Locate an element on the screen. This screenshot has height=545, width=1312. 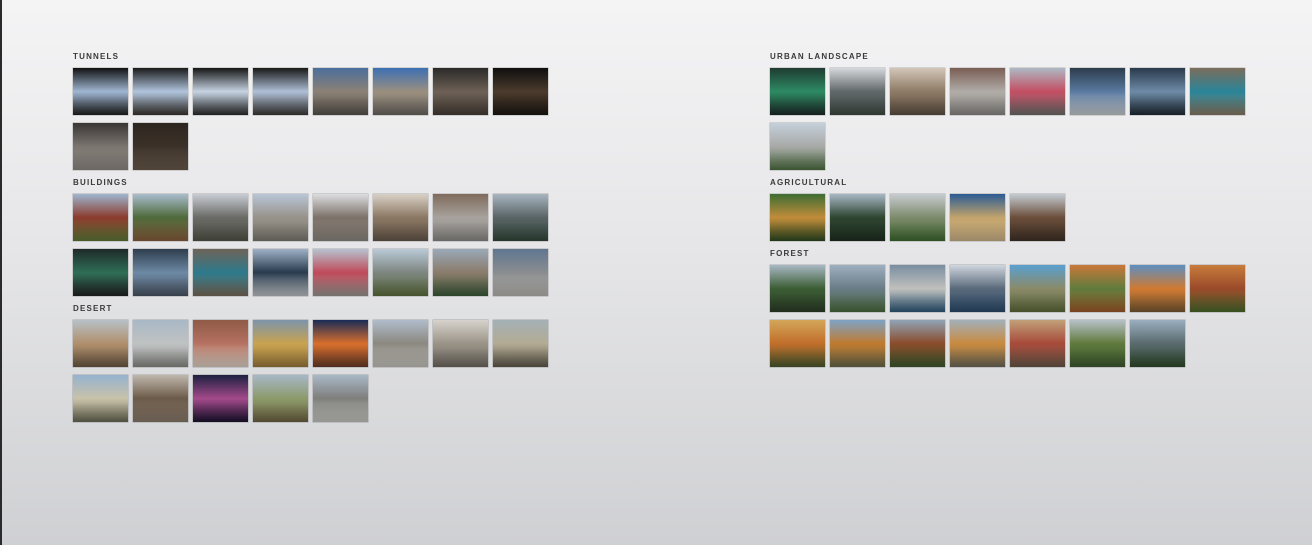
group-title-urban-landscape: URBAN LANDSCAPE is located at coordinates (819, 56).